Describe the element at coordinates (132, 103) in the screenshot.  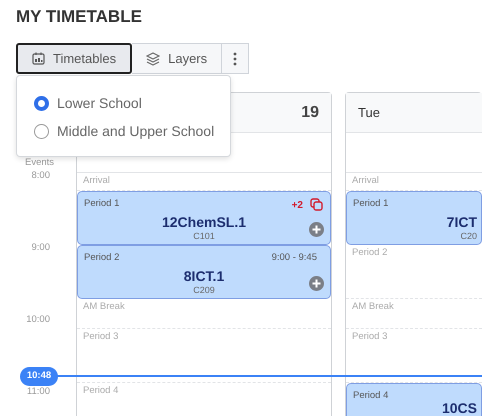
I see `radio-option: Lower School` at that location.